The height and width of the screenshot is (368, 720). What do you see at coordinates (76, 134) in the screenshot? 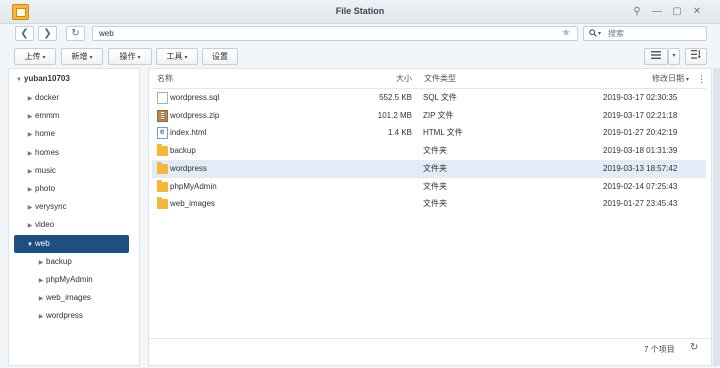
I see `sidebar-item-home: ▶ home` at bounding box center [76, 134].